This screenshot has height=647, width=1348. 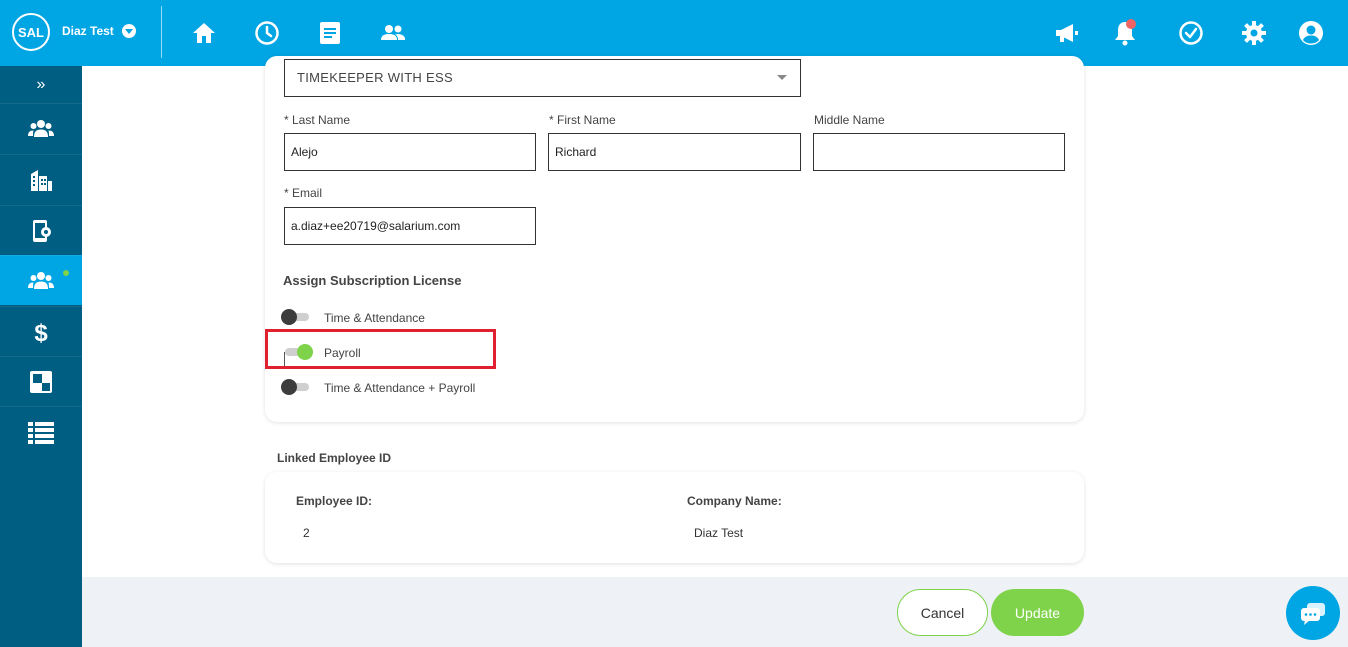 I want to click on sidebar: » $, so click(x=41, y=356).